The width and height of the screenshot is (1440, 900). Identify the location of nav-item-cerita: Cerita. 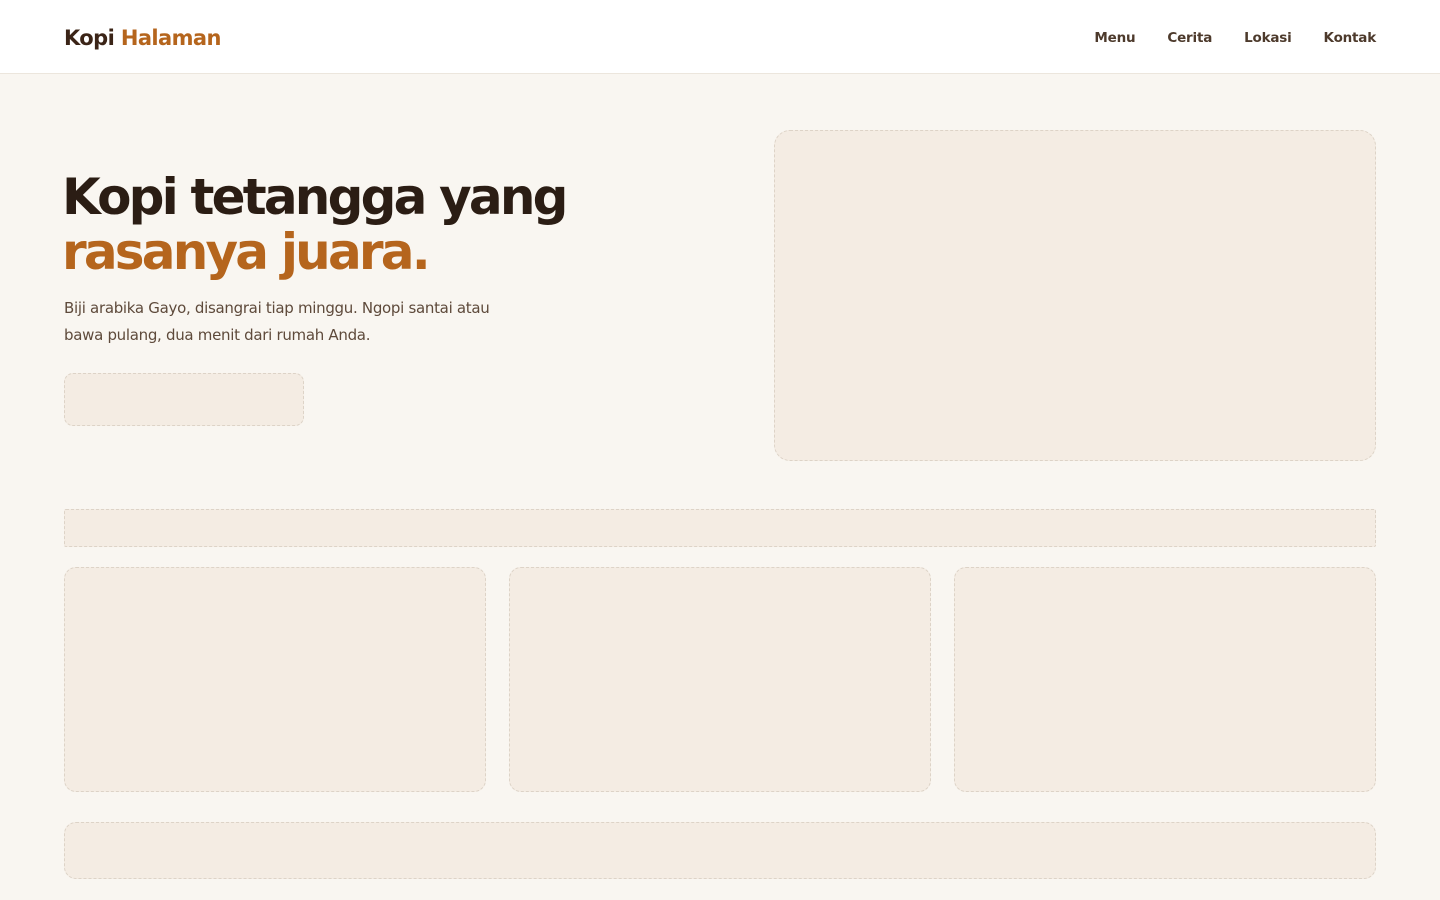
(1189, 38).